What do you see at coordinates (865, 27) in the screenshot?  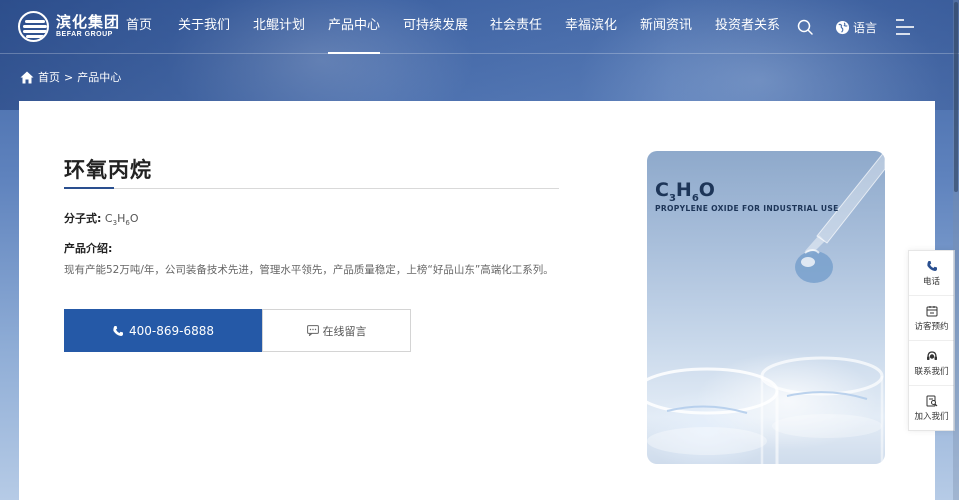 I see `language-label: 语言` at bounding box center [865, 27].